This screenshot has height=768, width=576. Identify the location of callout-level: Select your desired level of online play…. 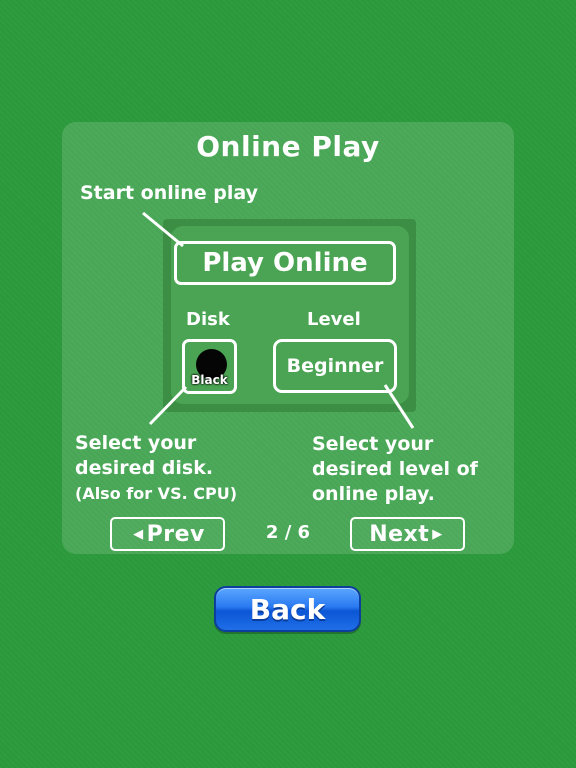
(395, 469).